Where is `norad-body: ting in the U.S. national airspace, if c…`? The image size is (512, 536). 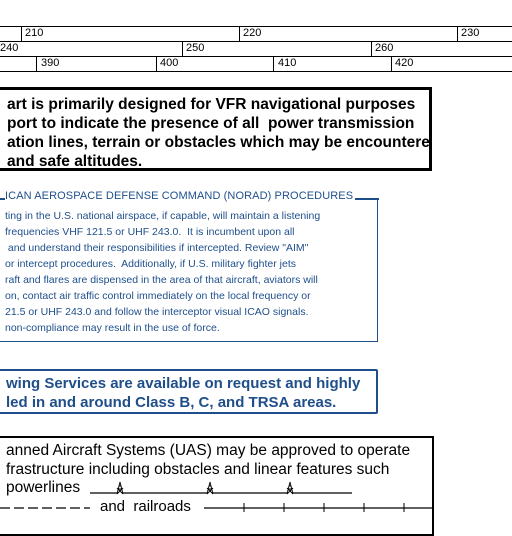
norad-body: ting in the U.S. national airspace, if c… is located at coordinates (162, 272).